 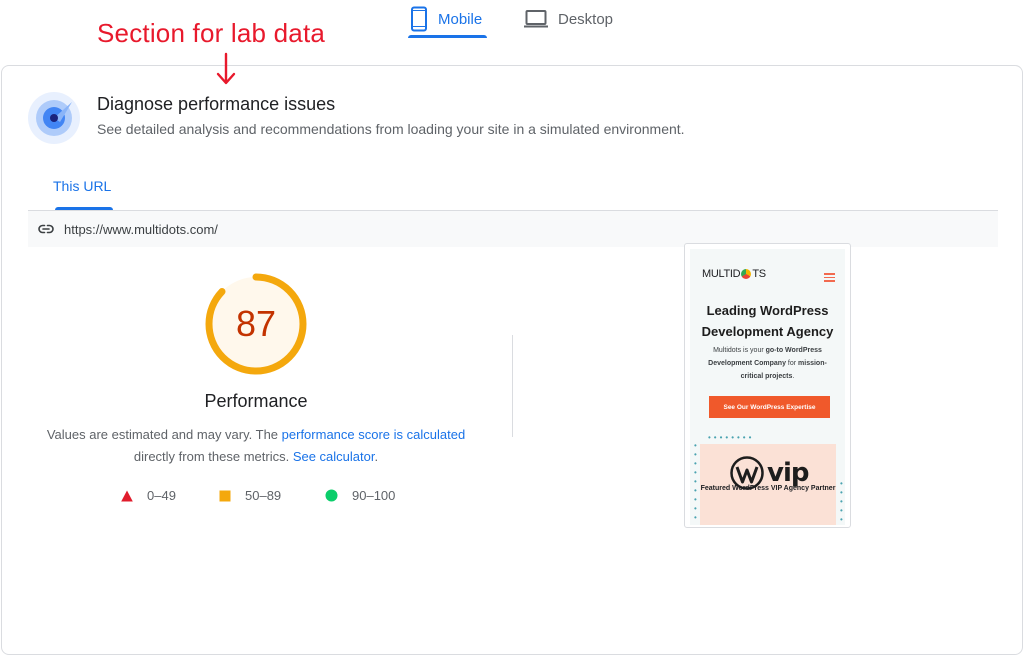 What do you see at coordinates (141, 229) in the screenshot?
I see `tested-url: https://www.multidots.com/` at bounding box center [141, 229].